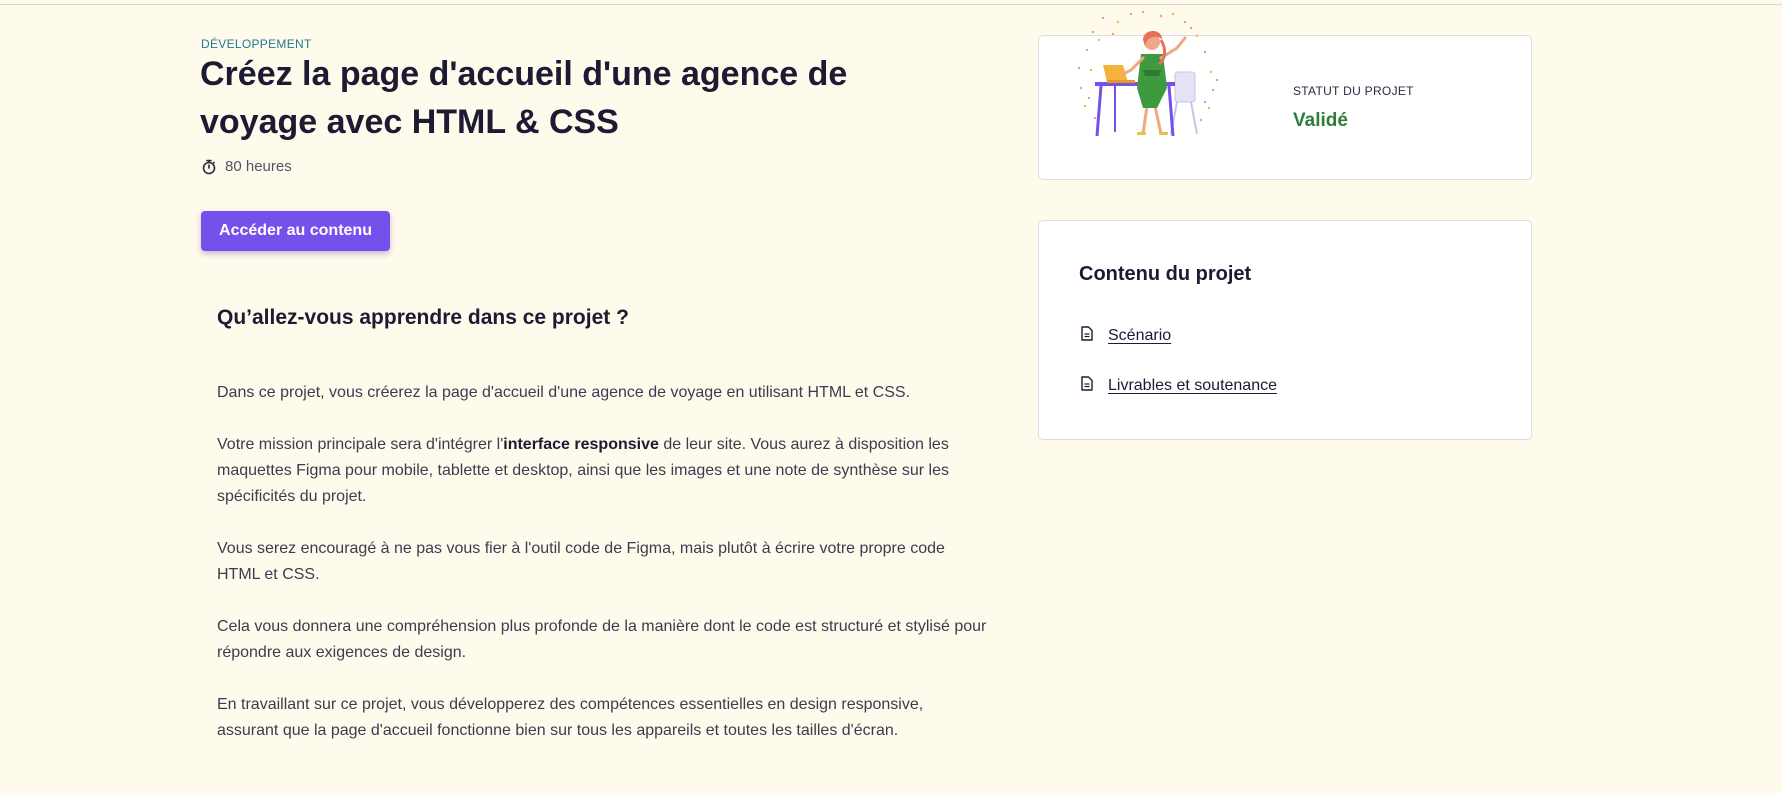  What do you see at coordinates (258, 166) in the screenshot?
I see `duration-text: 80 heures` at bounding box center [258, 166].